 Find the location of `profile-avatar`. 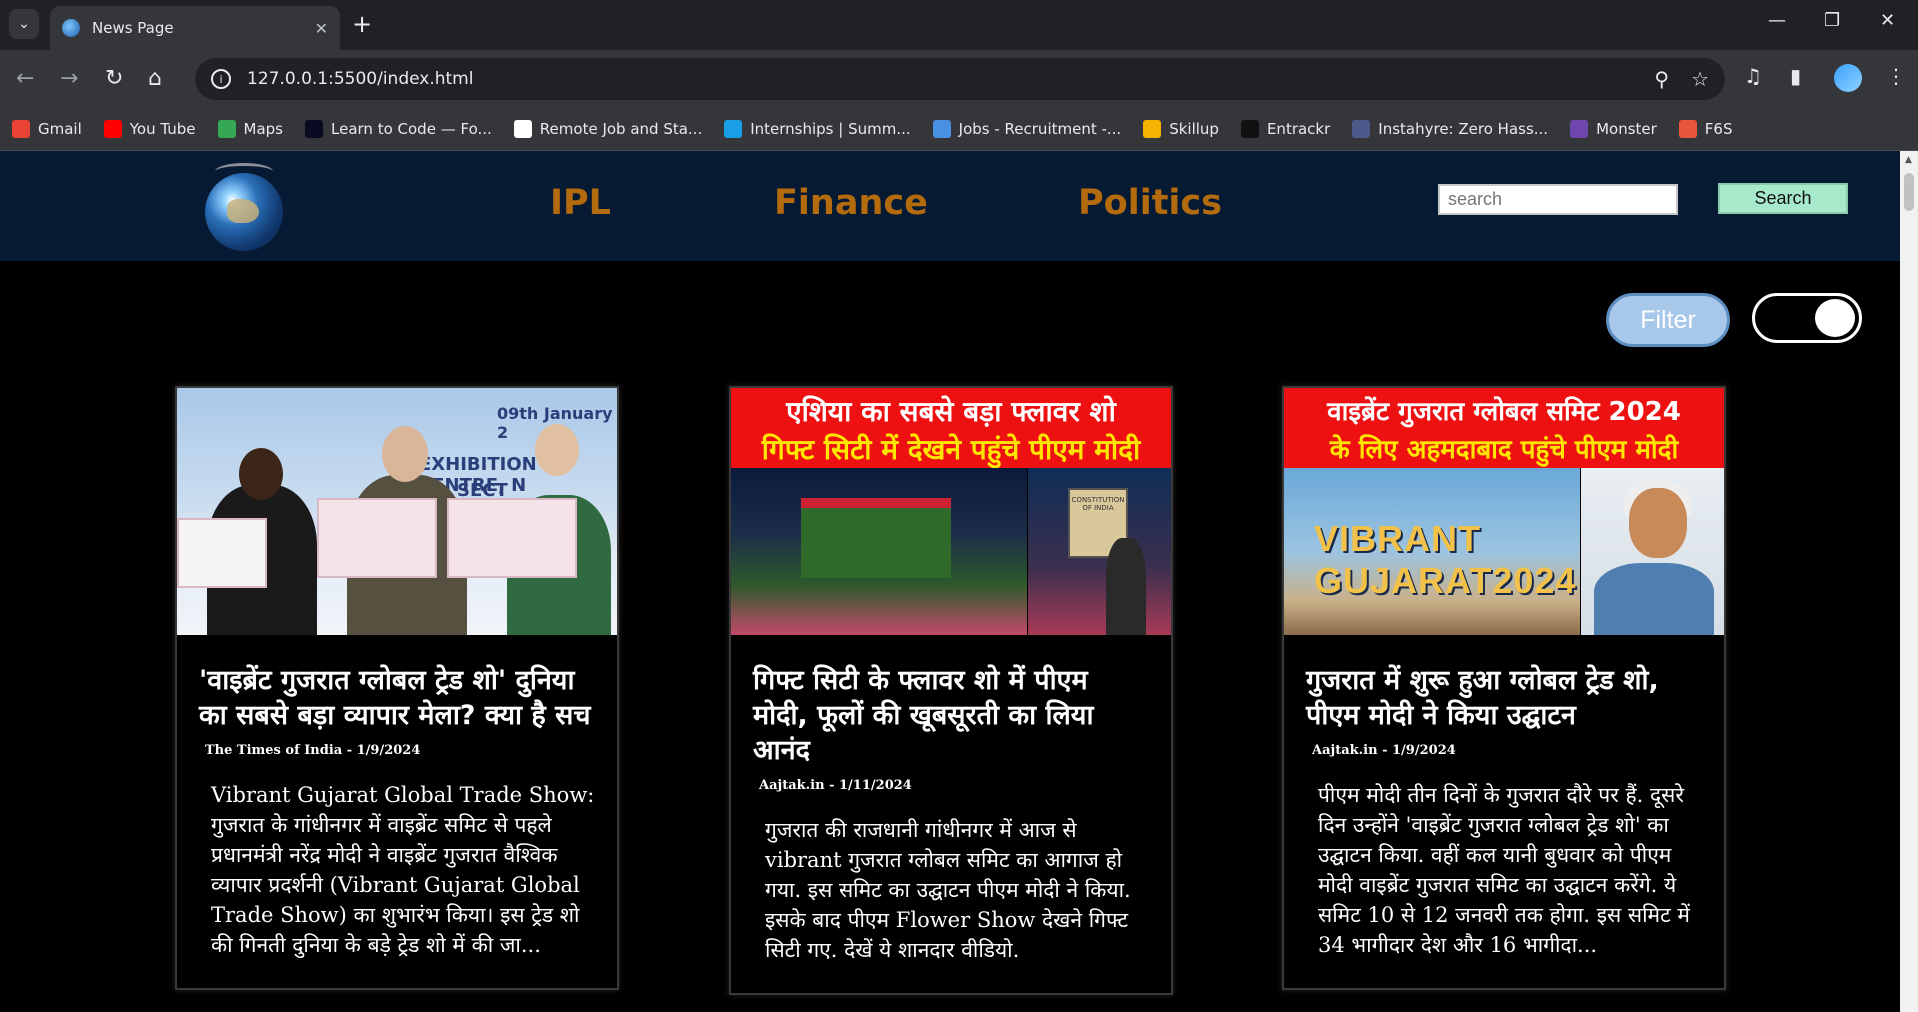

profile-avatar is located at coordinates (1848, 78).